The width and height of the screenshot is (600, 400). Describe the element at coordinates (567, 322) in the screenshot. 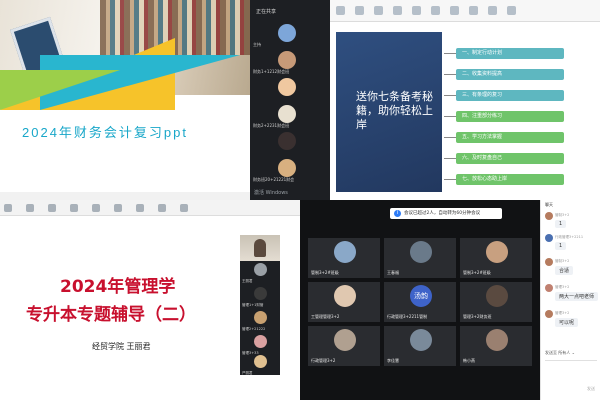

I see `message-text: 可以呢` at that location.